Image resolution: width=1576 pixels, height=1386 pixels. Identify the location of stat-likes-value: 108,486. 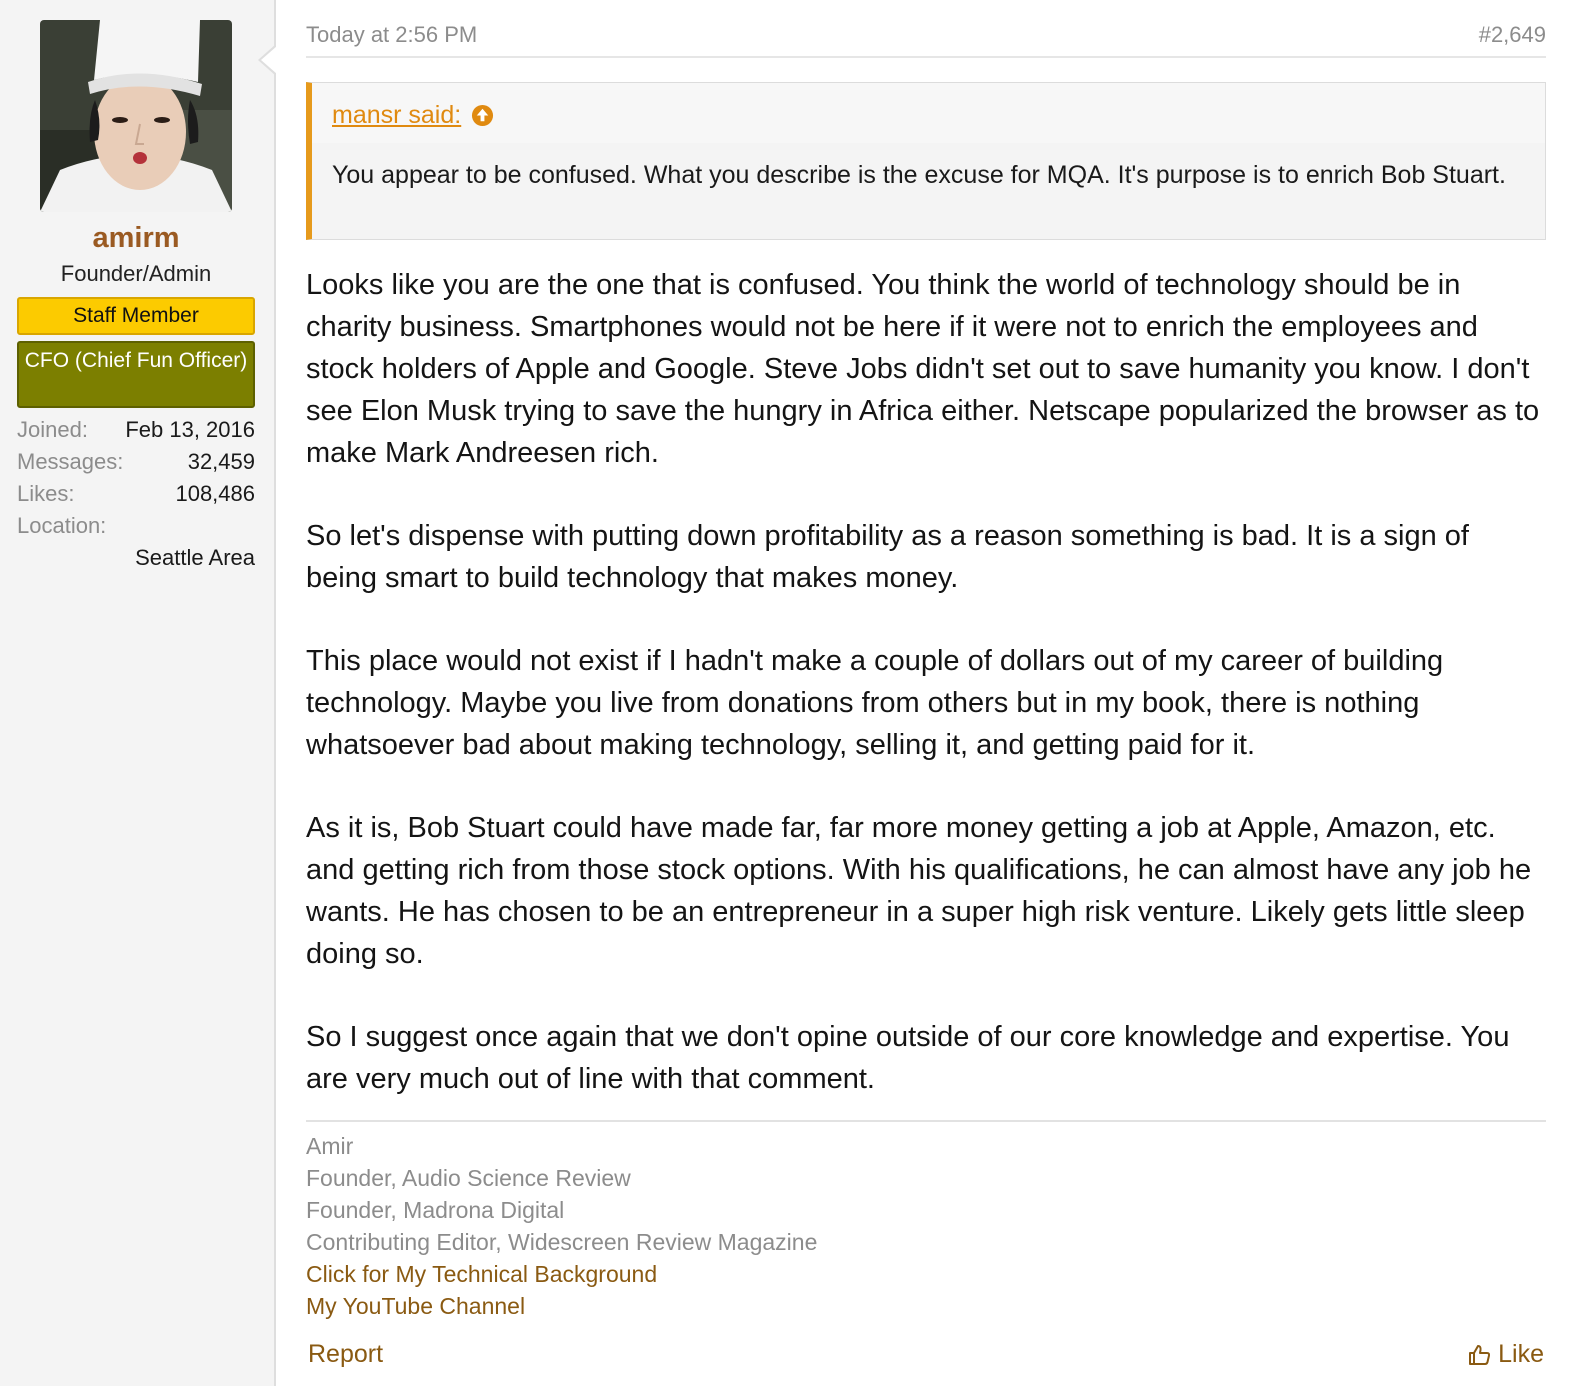
(215, 493).